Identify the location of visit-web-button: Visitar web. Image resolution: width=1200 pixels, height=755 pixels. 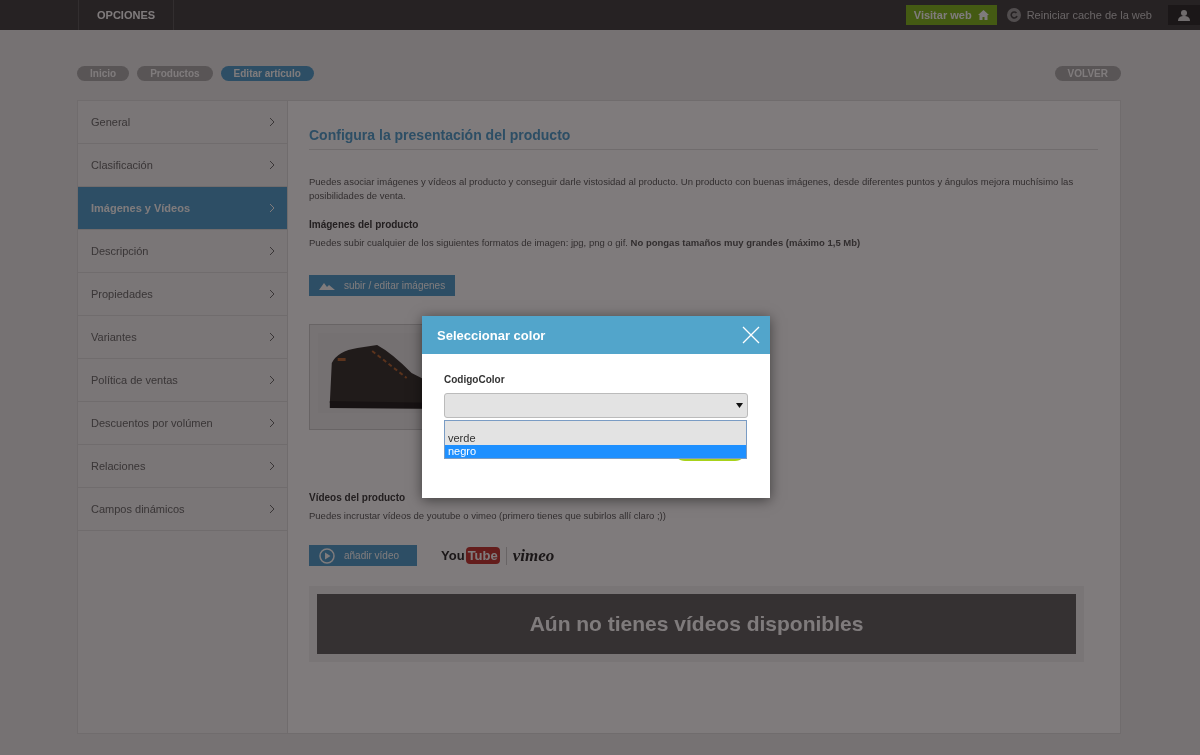
(951, 15).